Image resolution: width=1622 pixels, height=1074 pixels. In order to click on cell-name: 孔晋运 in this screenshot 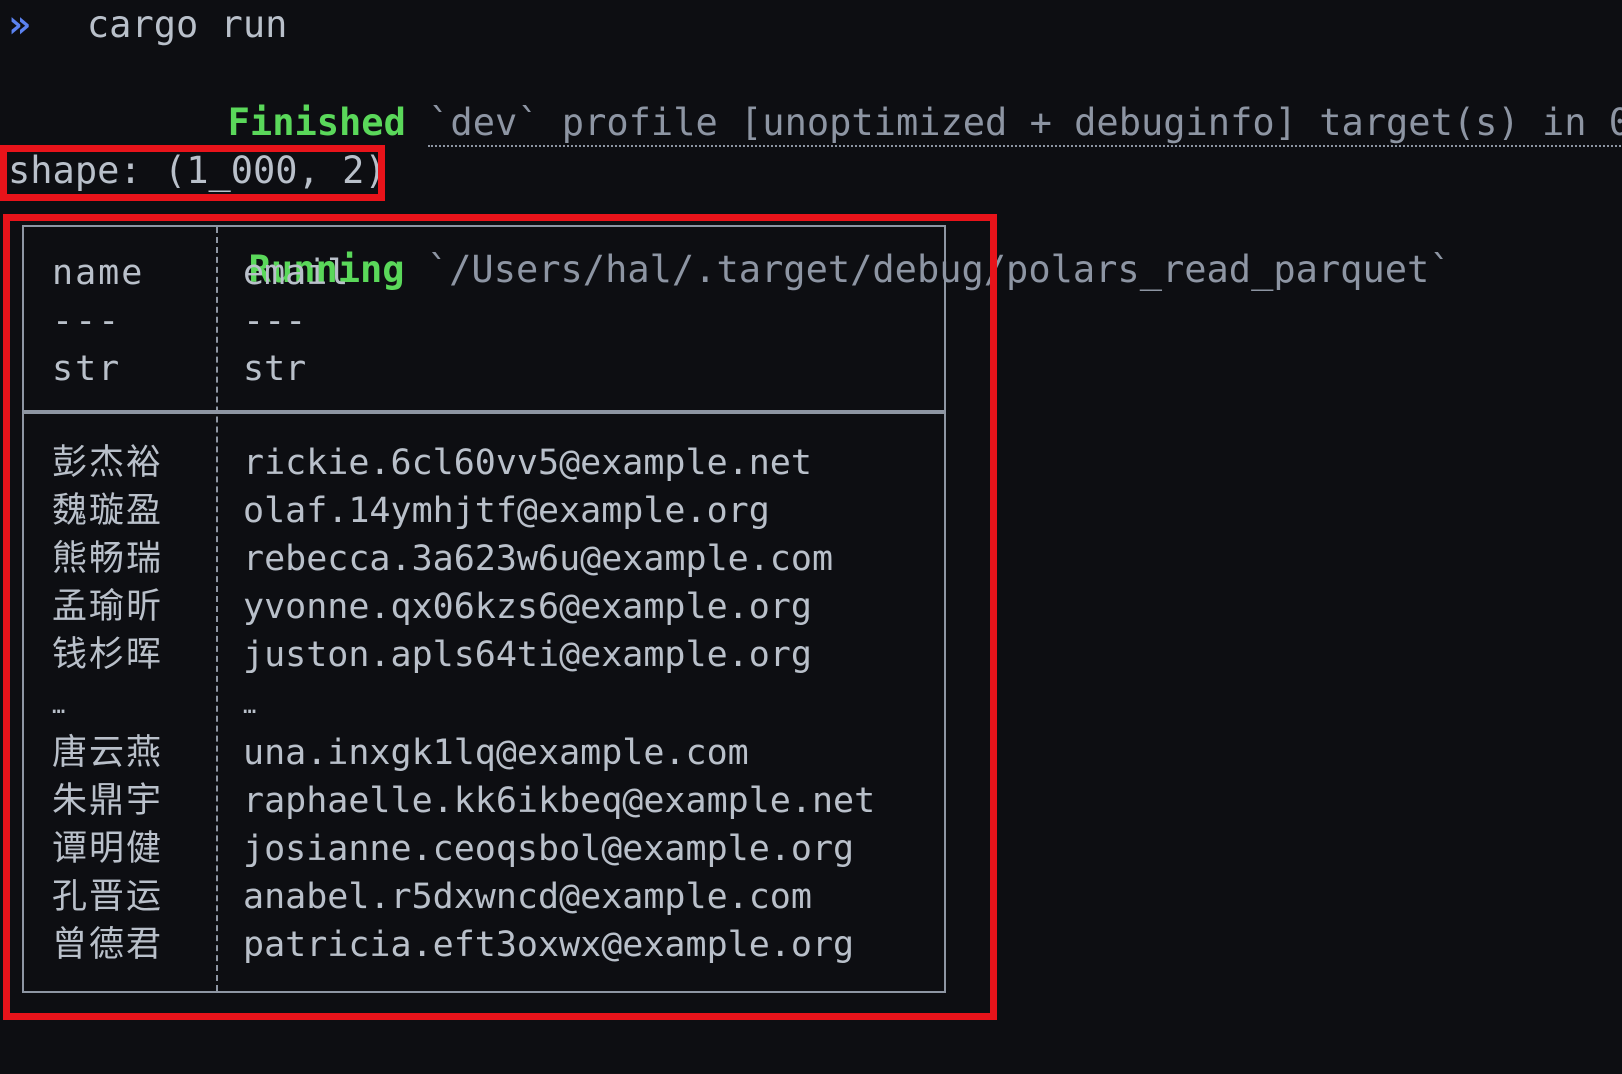, I will do `click(108, 897)`.